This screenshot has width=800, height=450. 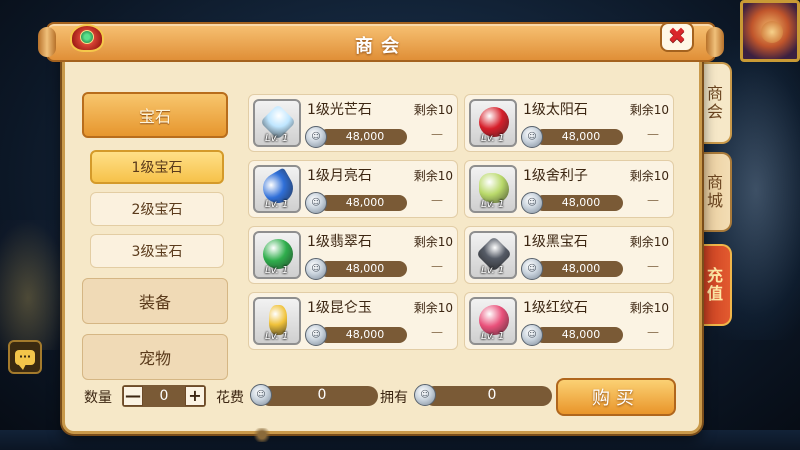 I want to click on player-avatar, so click(x=770, y=31).